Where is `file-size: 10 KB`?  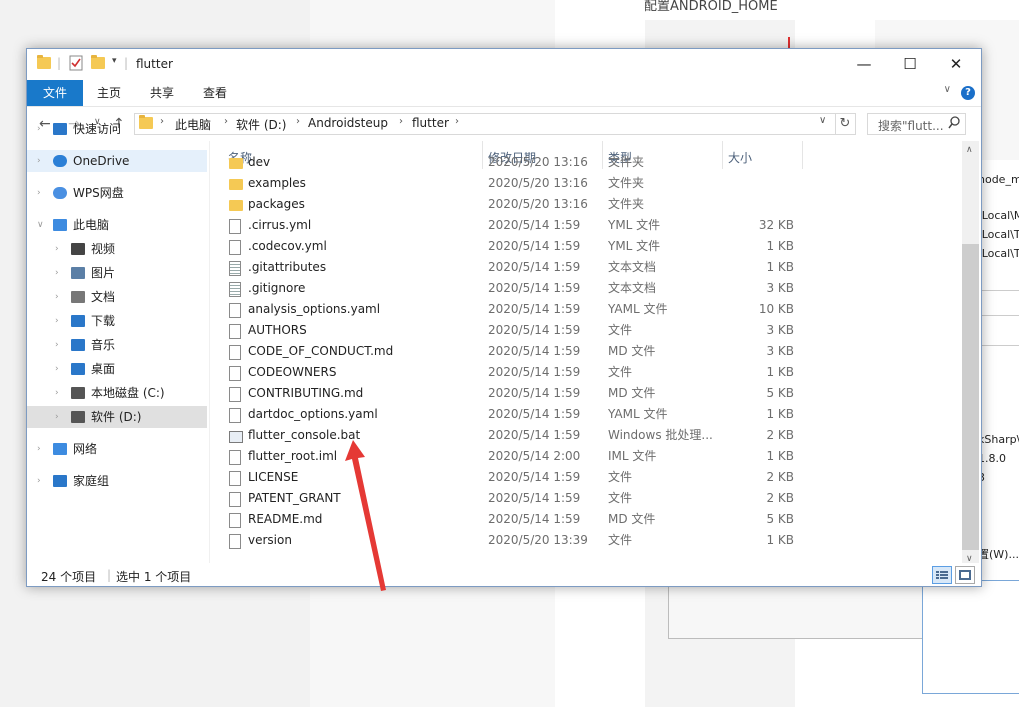 file-size: 10 KB is located at coordinates (776, 309).